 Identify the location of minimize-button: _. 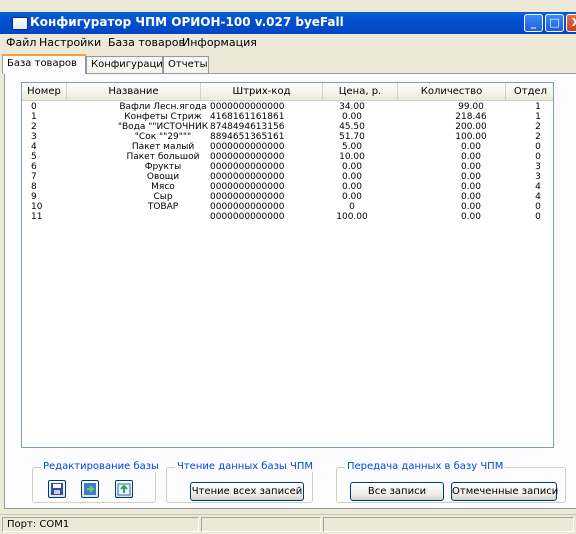
(533, 23).